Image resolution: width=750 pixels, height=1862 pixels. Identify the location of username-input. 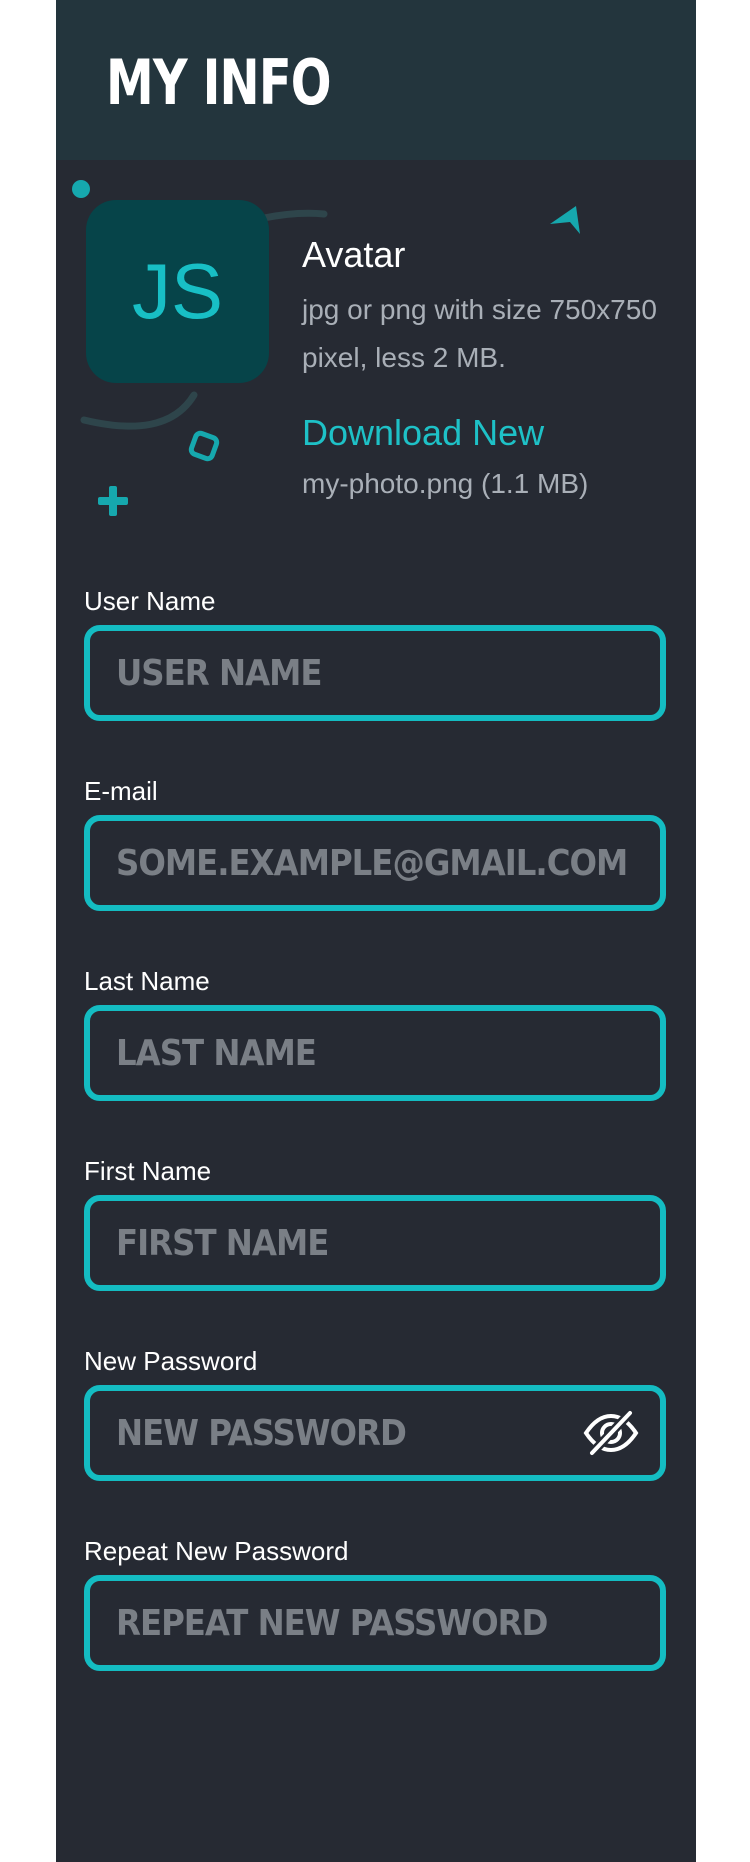
(375, 673).